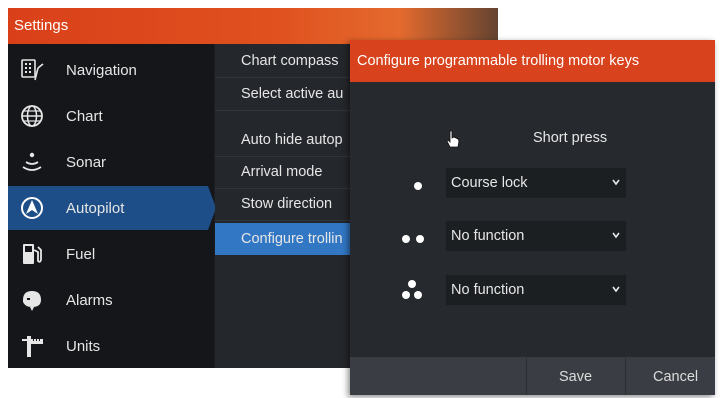 The width and height of the screenshot is (727, 398). What do you see at coordinates (86, 162) in the screenshot?
I see `sidebar-item-label: Sonar` at bounding box center [86, 162].